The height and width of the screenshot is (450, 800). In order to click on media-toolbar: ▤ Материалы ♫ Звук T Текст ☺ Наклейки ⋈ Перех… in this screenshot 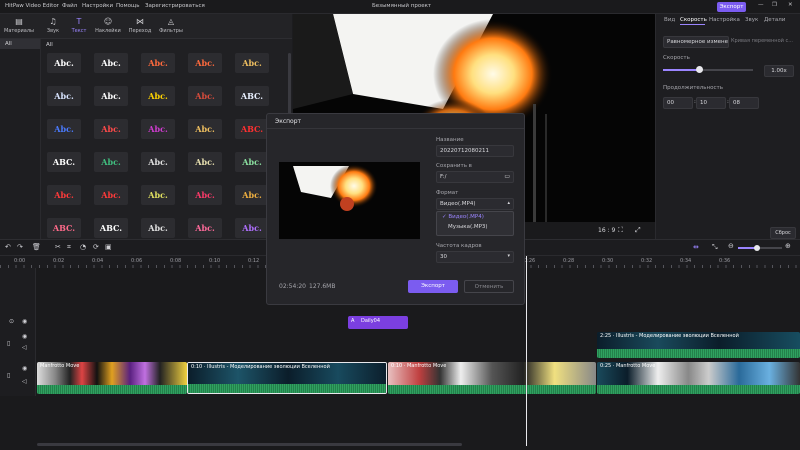, I will do `click(146, 26)`.